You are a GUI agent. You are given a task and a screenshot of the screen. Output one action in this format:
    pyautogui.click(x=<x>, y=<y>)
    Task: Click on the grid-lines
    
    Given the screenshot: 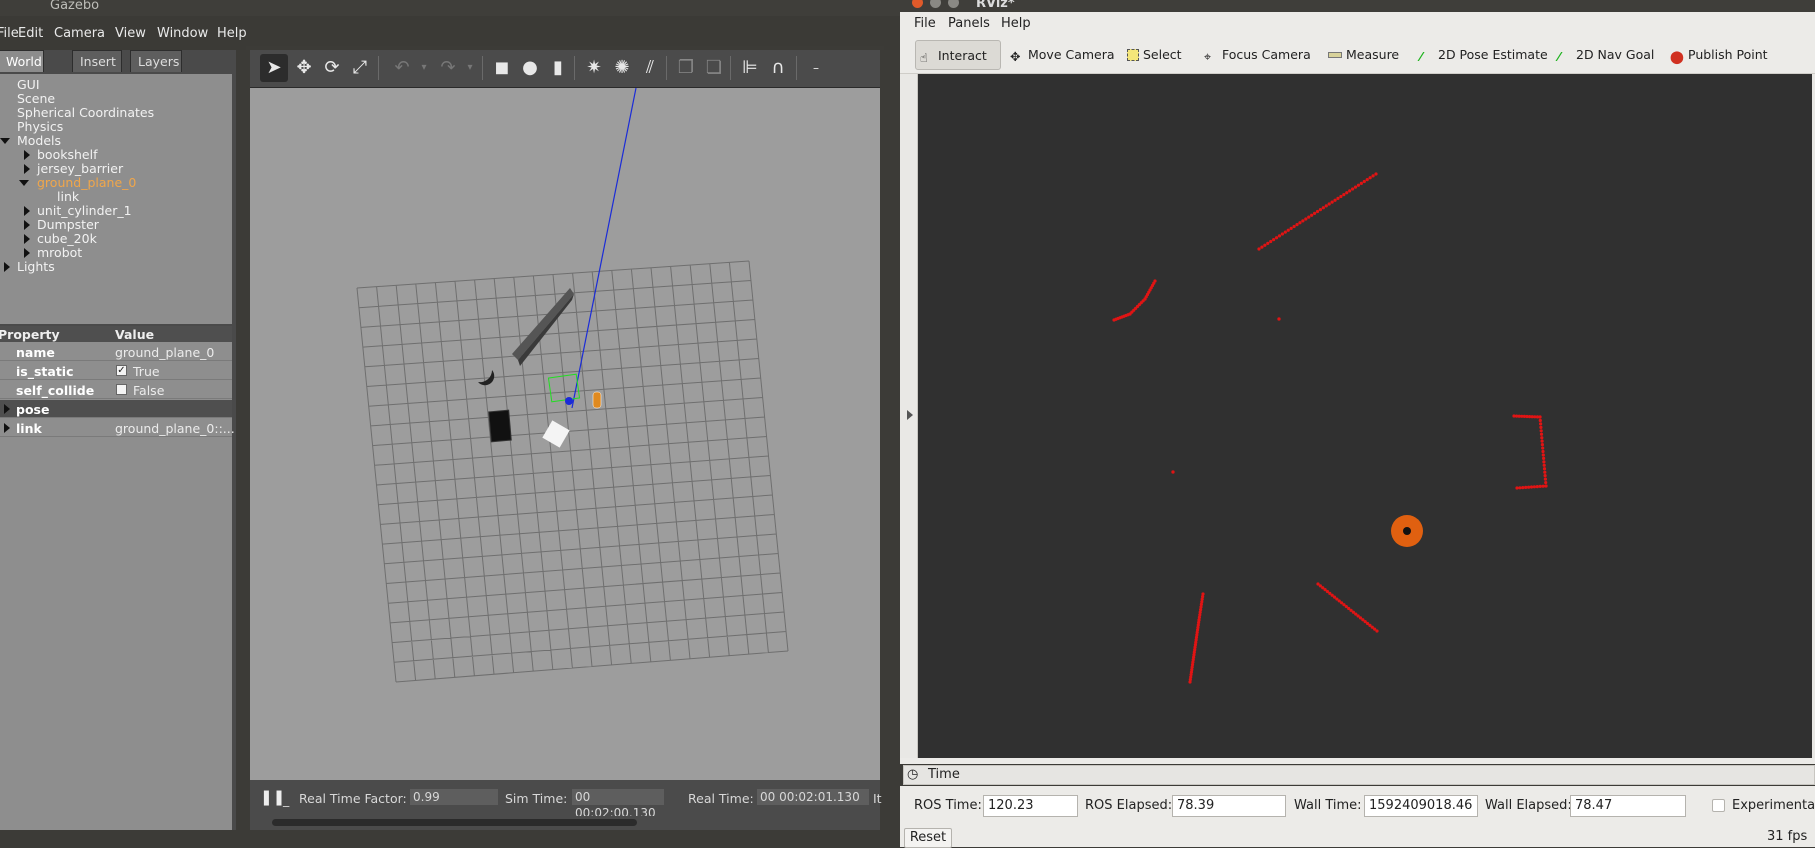 What is the action you would take?
    pyautogui.click(x=572, y=471)
    